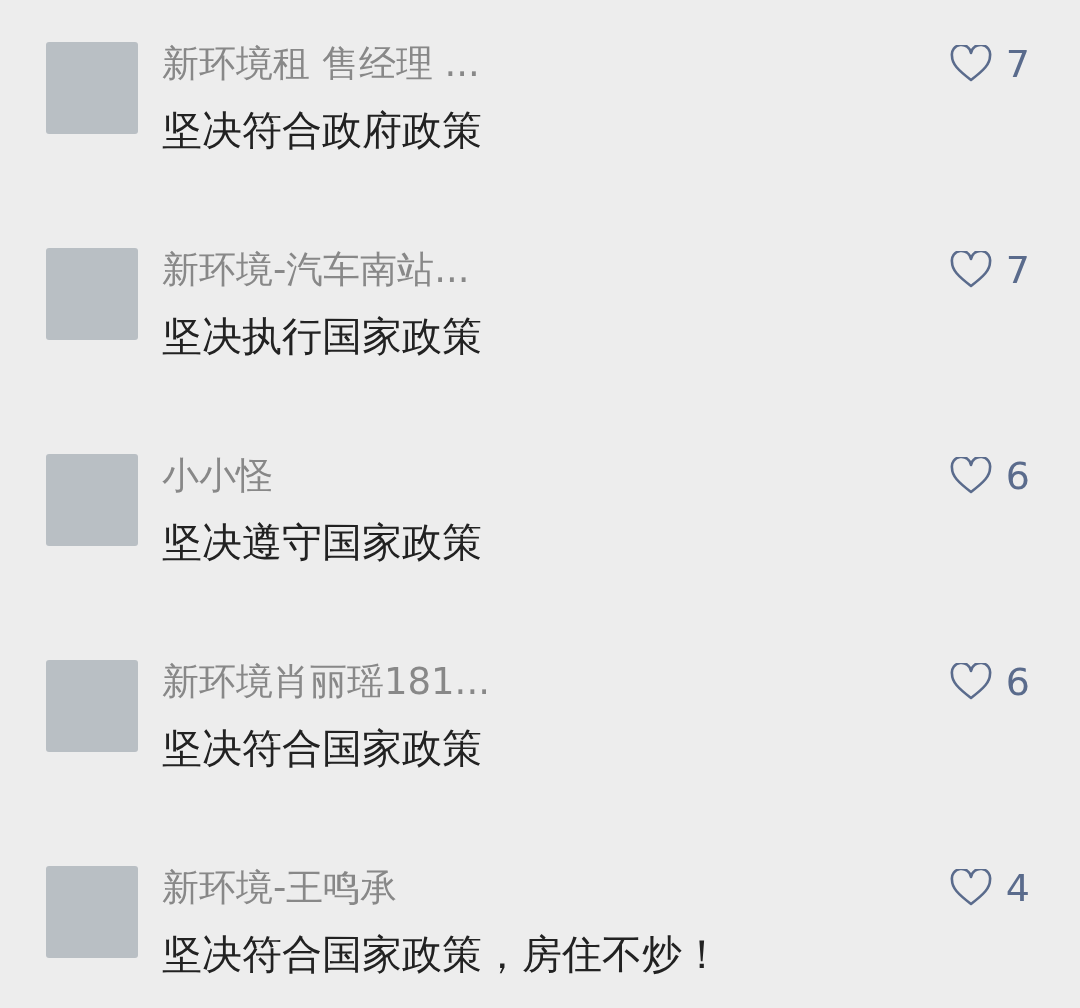  Describe the element at coordinates (1017, 888) in the screenshot. I see `like-count: 4` at that location.